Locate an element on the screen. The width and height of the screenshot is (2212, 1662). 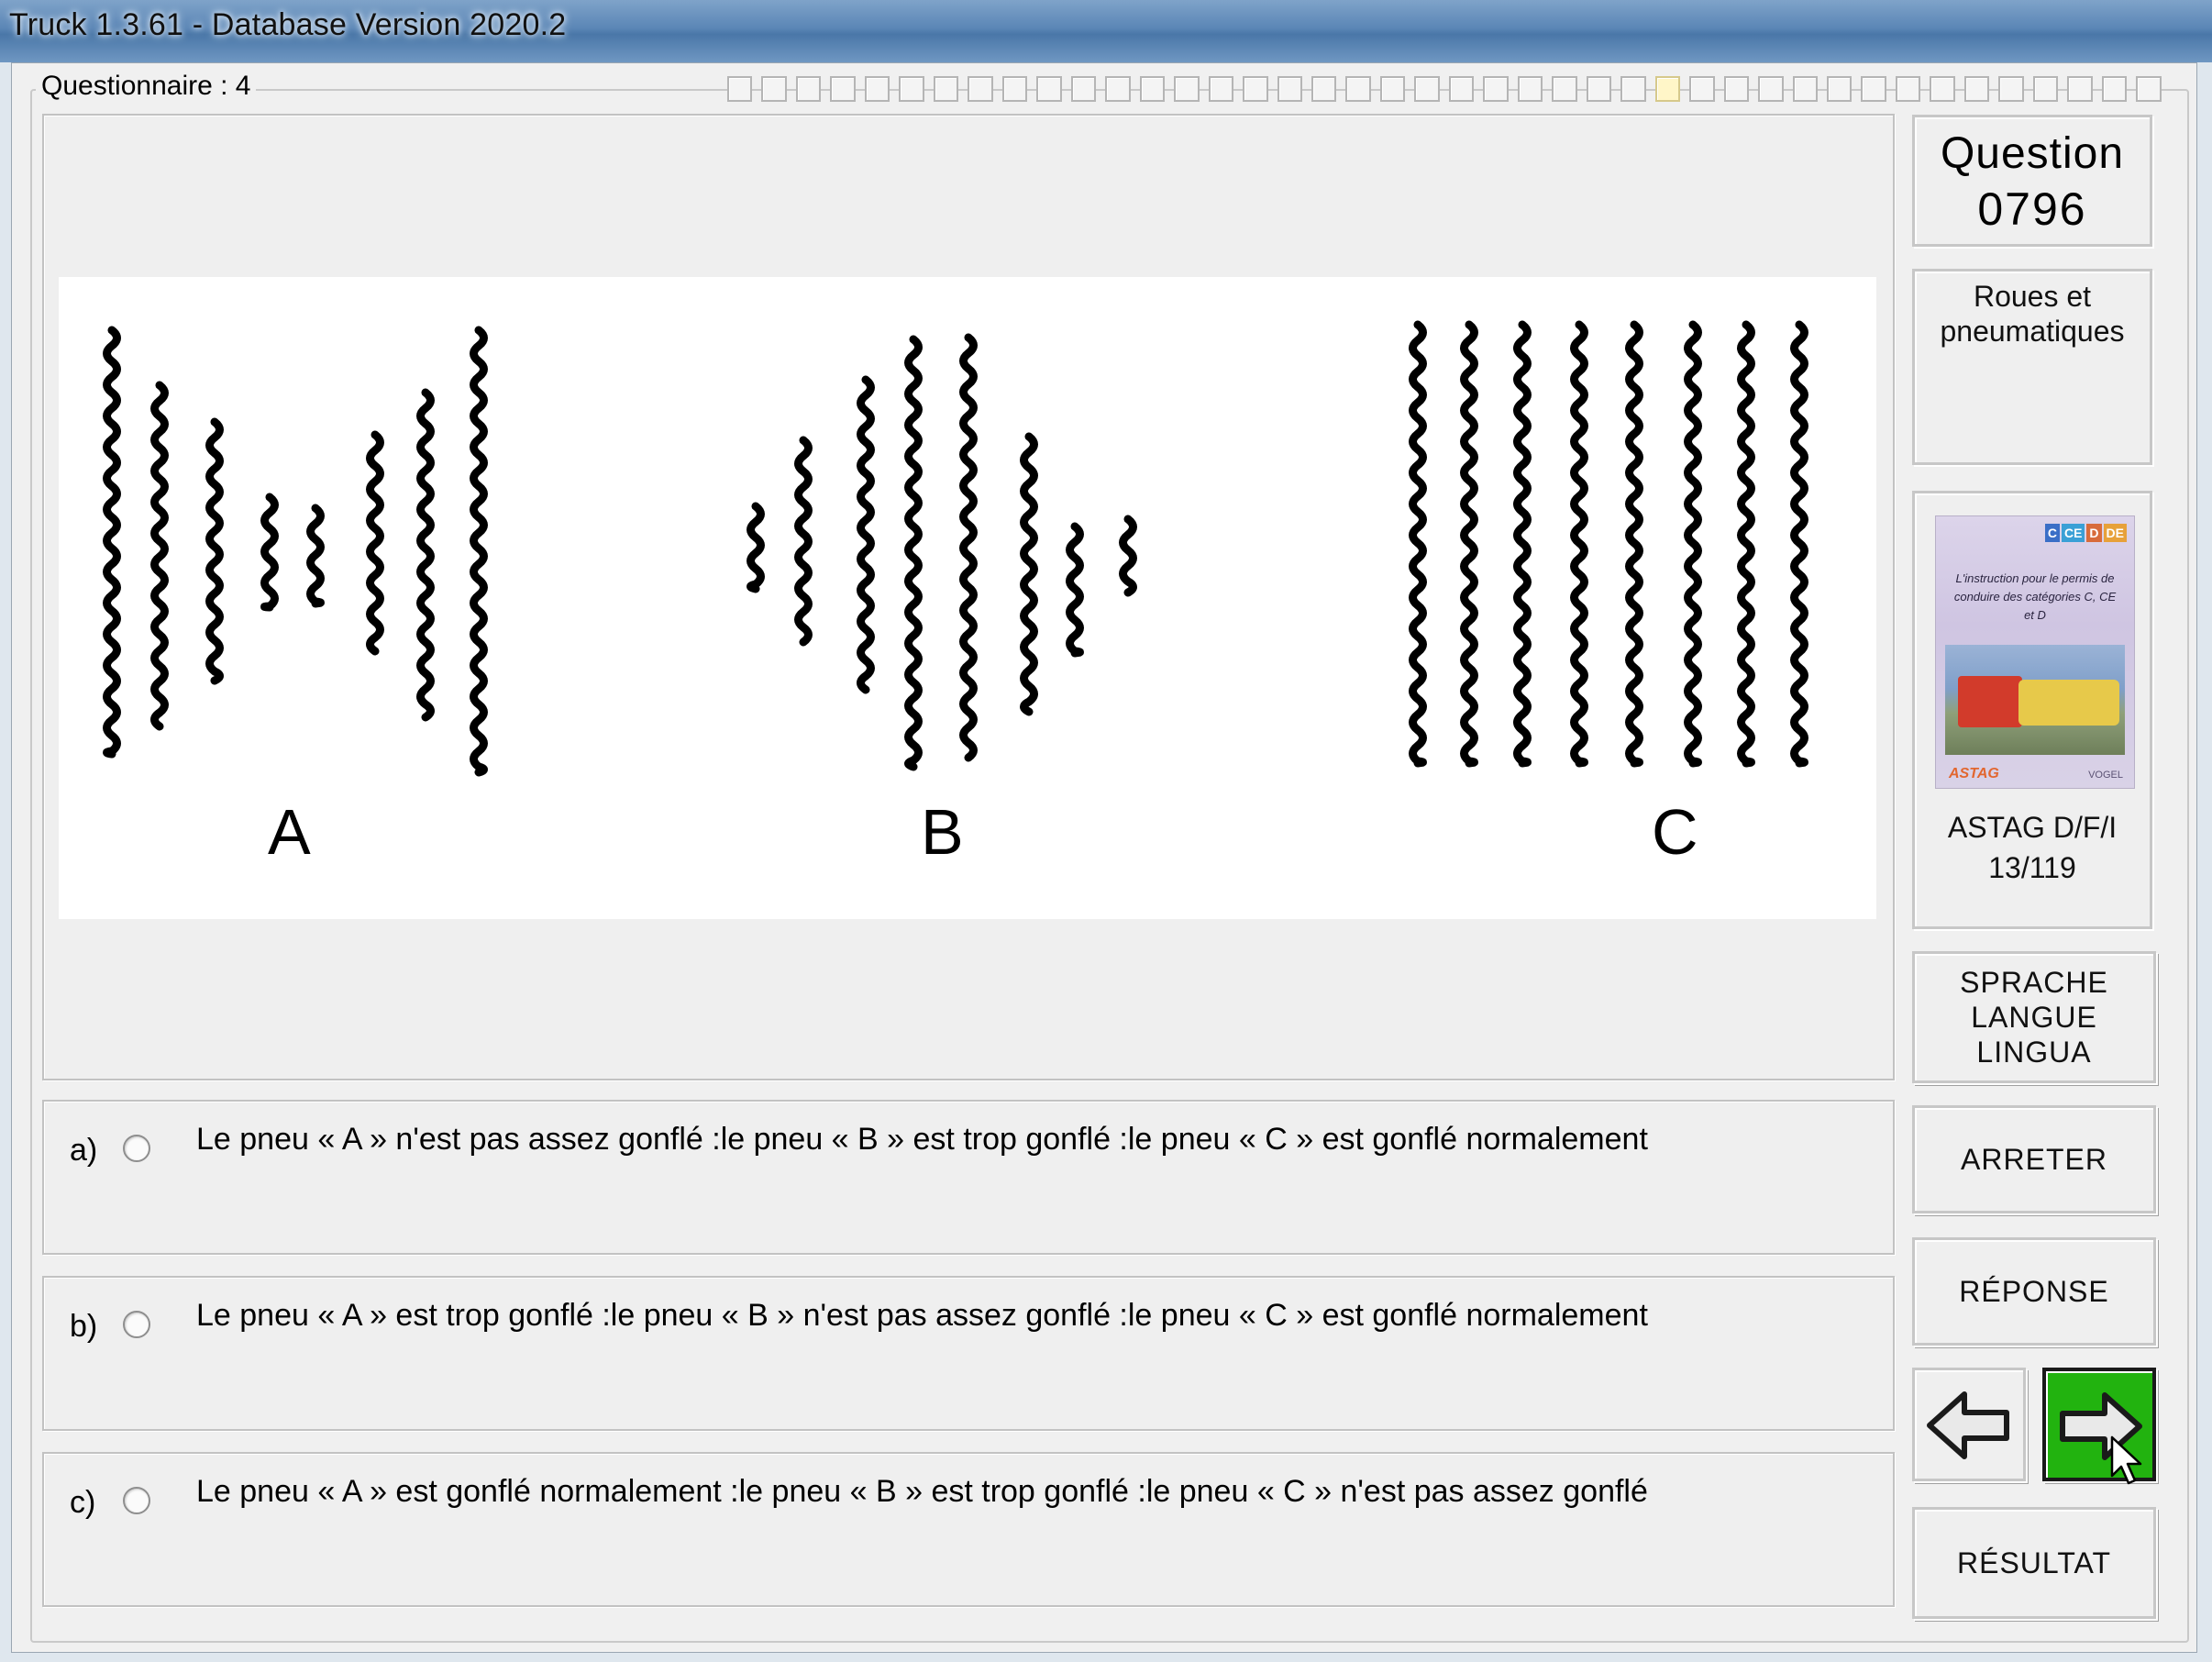
source-reference: ASTAG D/F/I is located at coordinates (2032, 827).